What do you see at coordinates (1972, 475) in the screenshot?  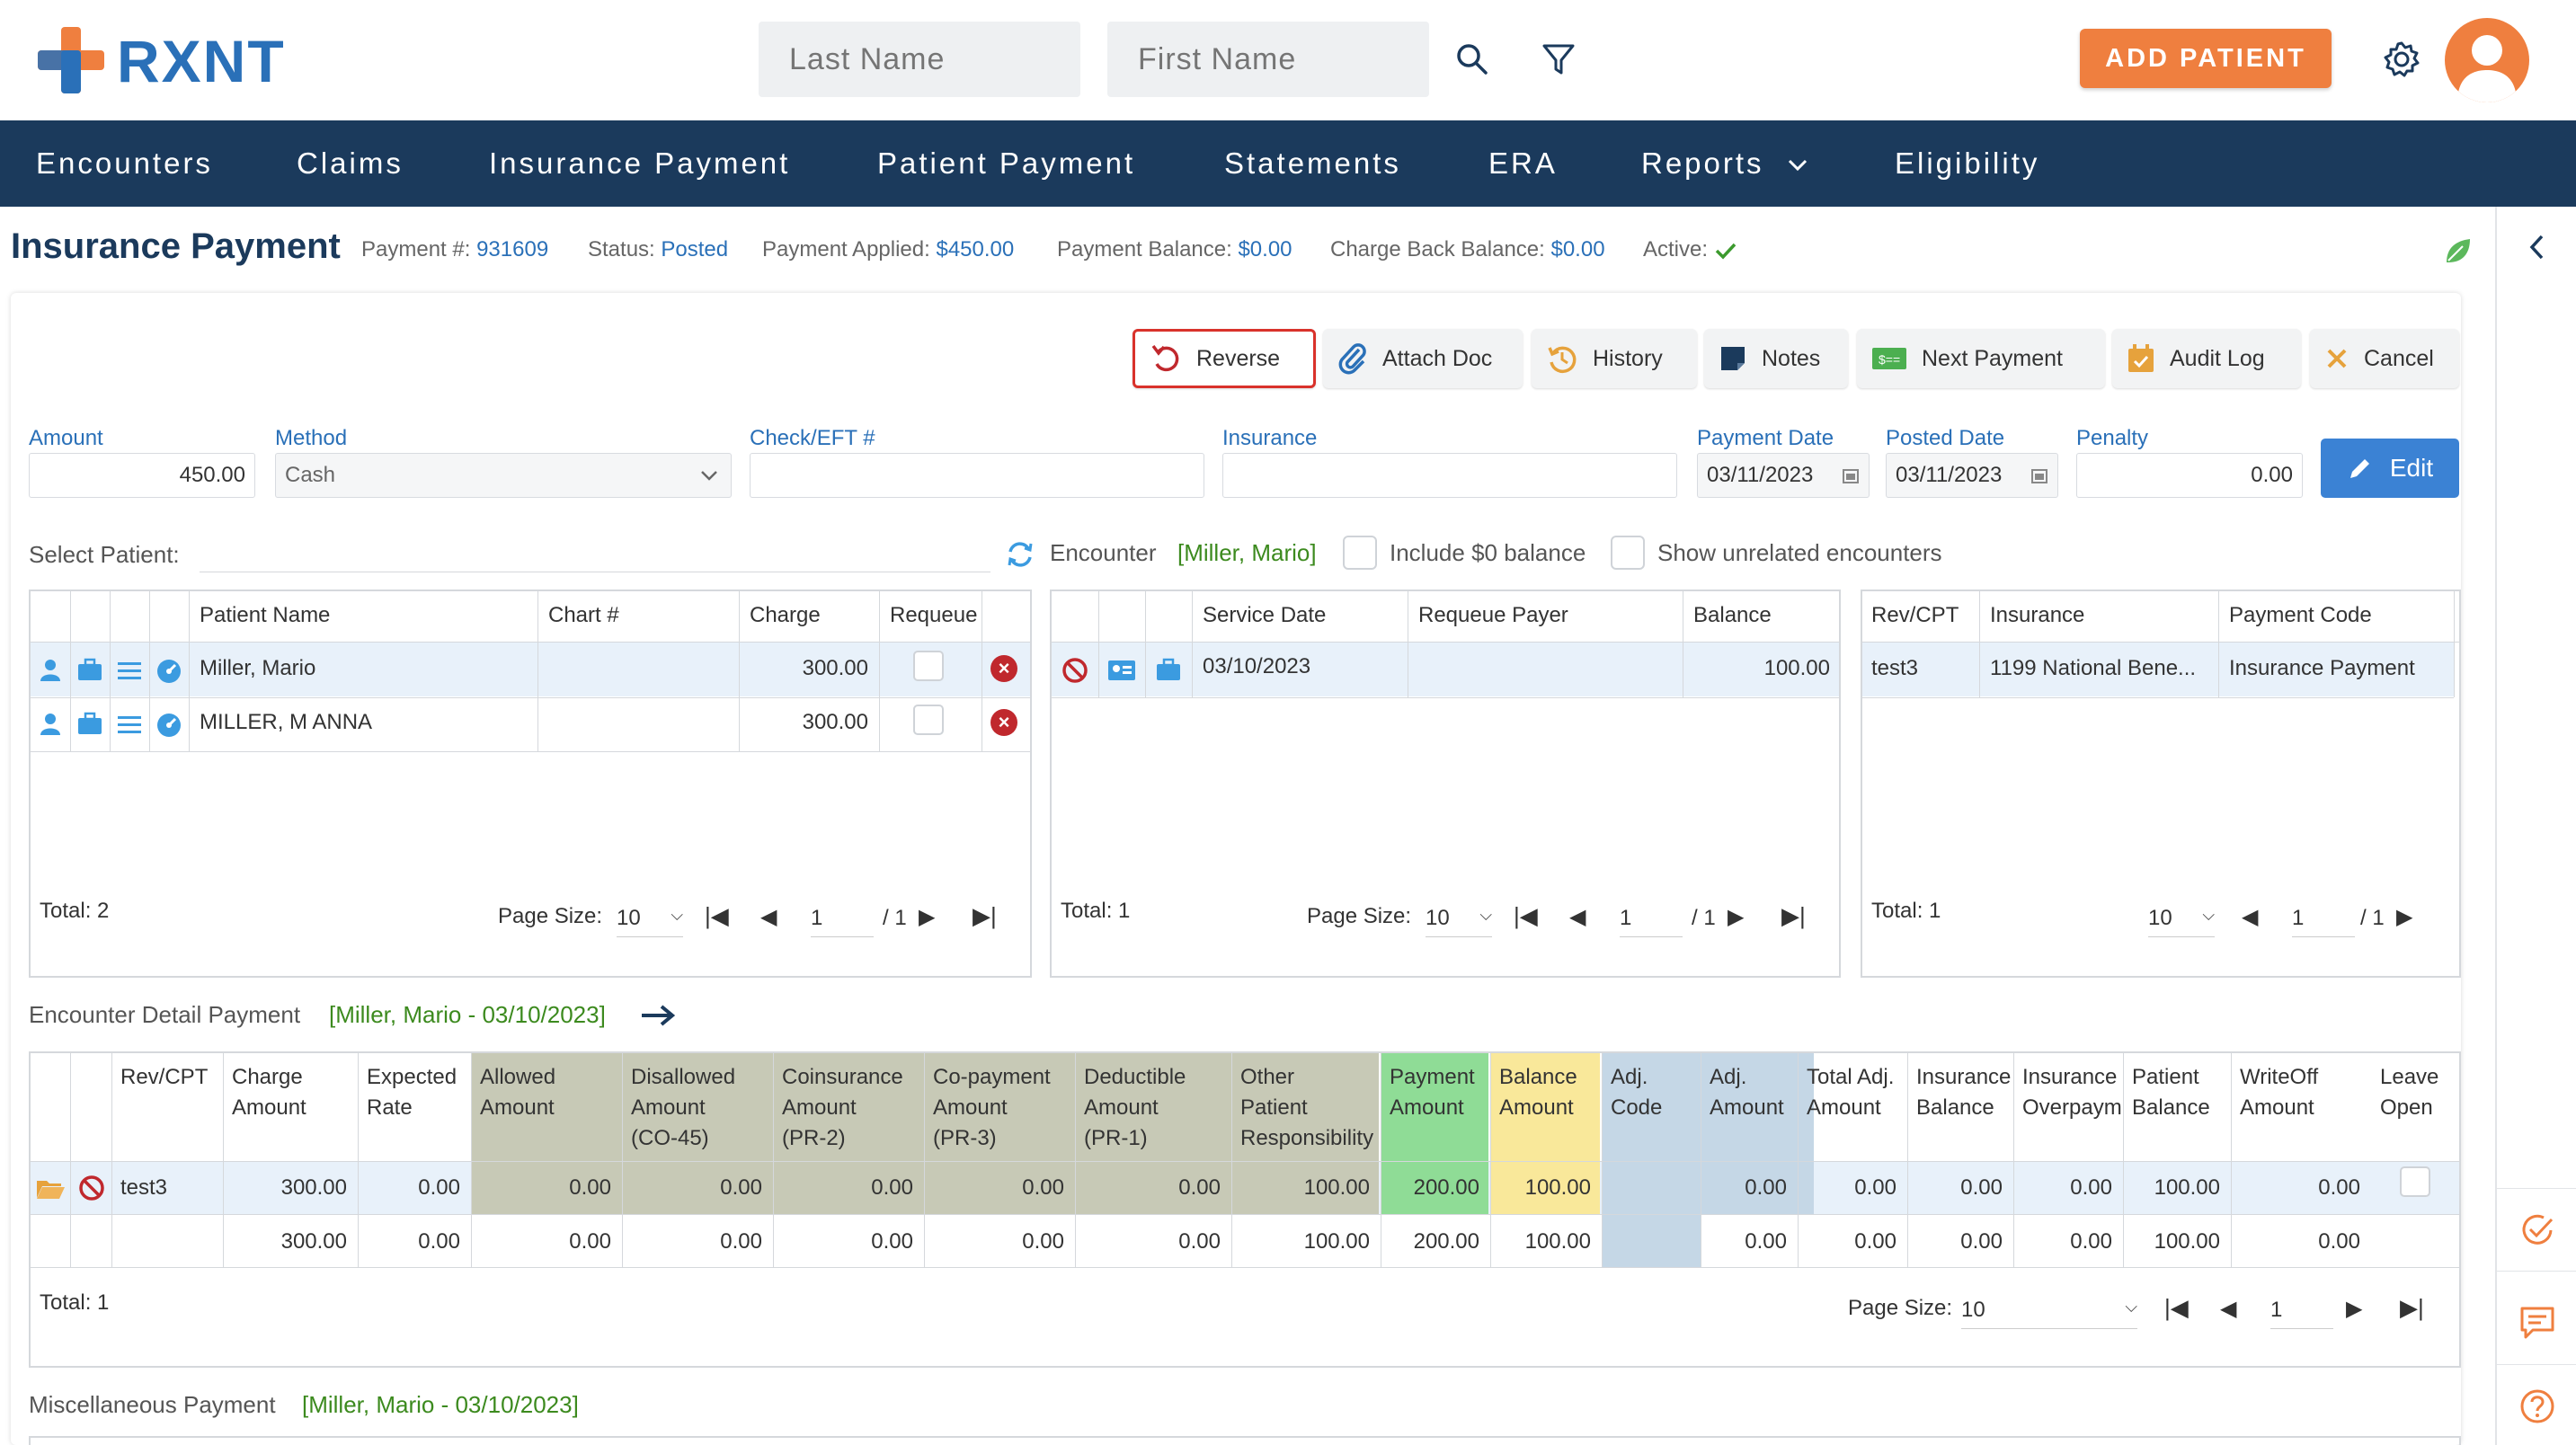 I see `posted-date-field: 03/11/2023` at bounding box center [1972, 475].